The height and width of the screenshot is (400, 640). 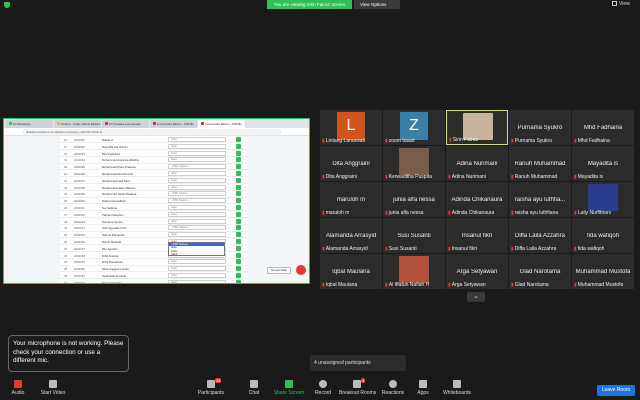 I want to click on student-name: Muhammad Hadi Mrol, so click(x=116, y=180).